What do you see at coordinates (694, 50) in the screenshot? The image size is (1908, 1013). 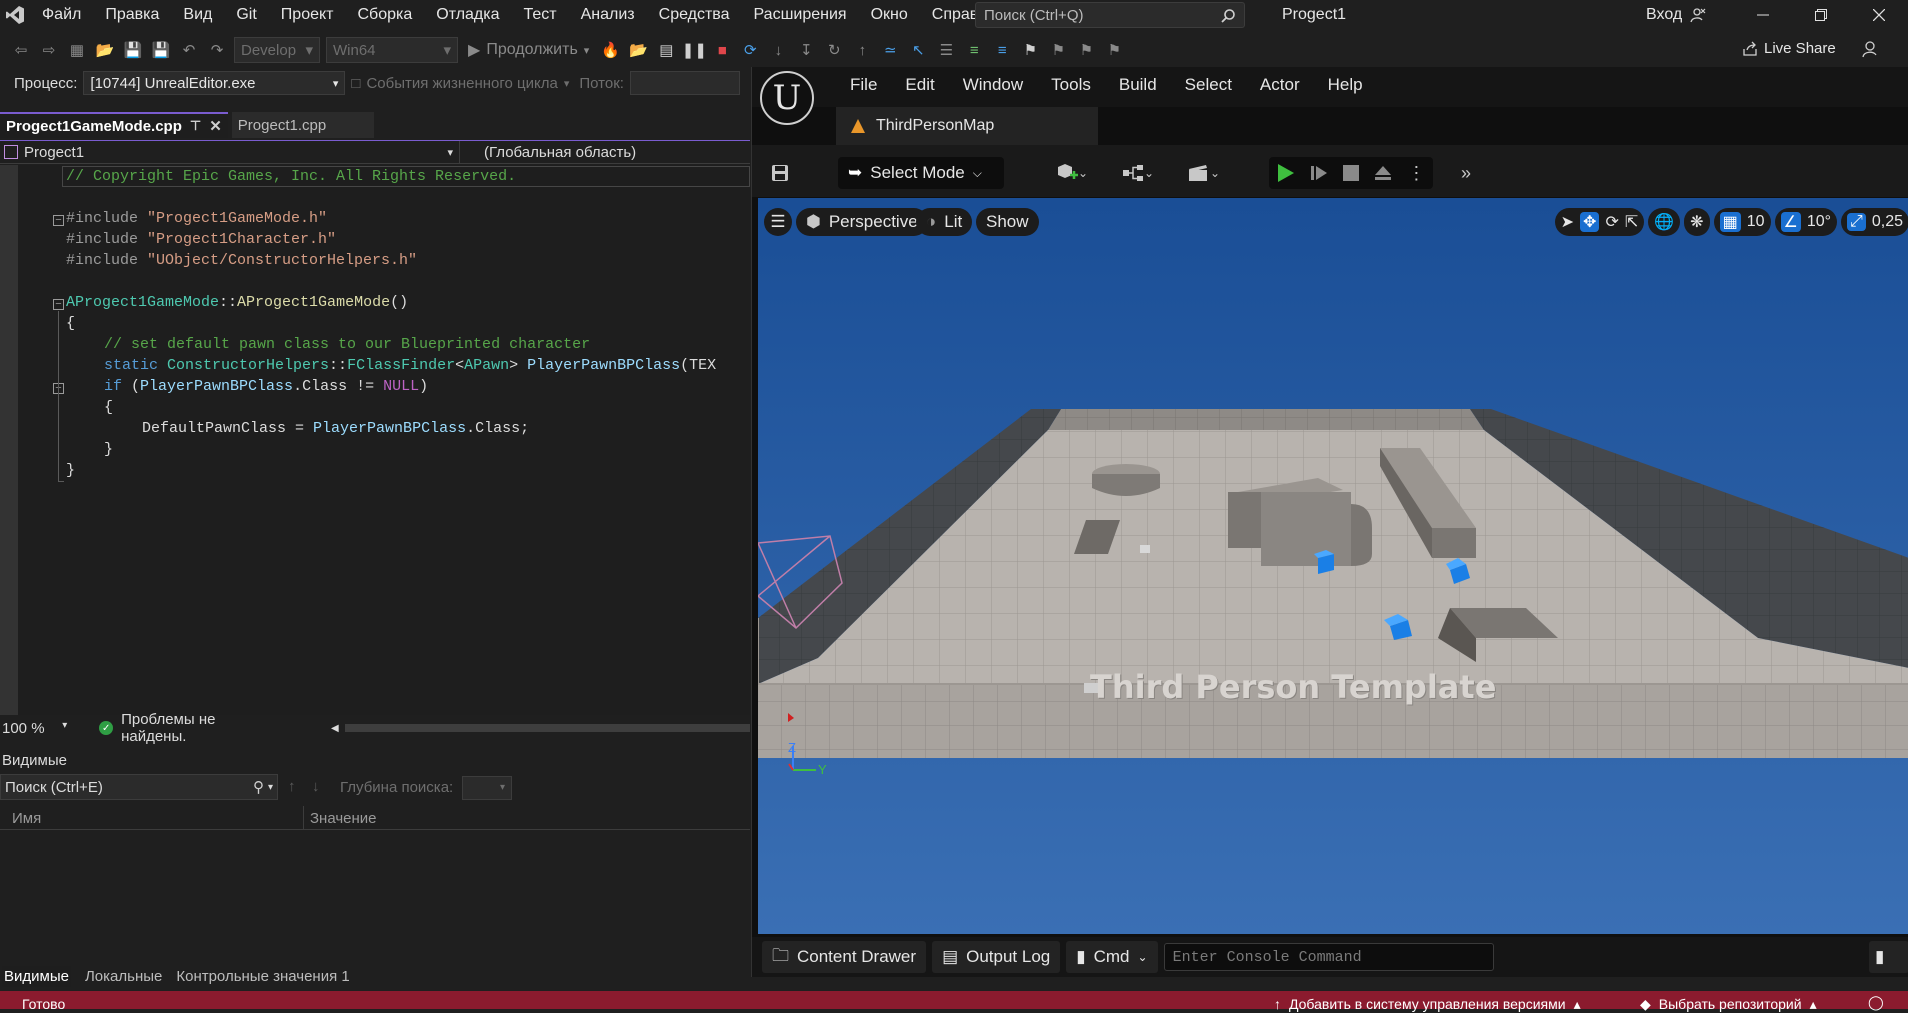 I see `pause-icon: ❚❚` at bounding box center [694, 50].